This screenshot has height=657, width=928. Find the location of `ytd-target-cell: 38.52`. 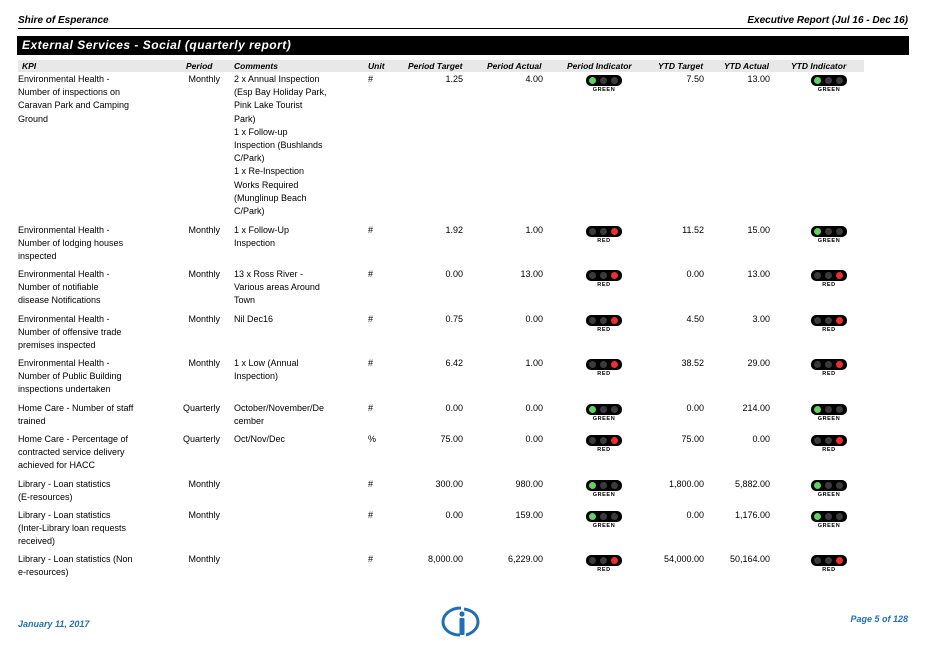

ytd-target-cell: 38.52 is located at coordinates (692, 363).